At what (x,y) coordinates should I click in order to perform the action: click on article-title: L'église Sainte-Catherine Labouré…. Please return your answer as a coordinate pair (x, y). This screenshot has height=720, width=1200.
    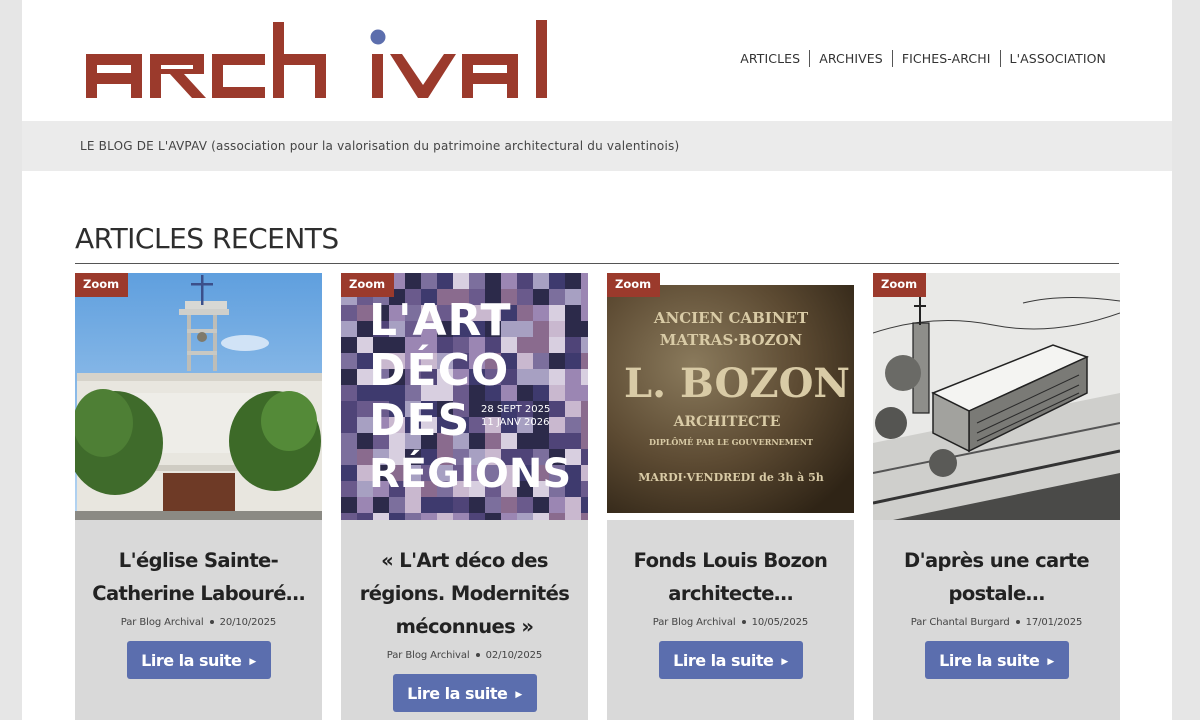
    Looking at the image, I should click on (198, 577).